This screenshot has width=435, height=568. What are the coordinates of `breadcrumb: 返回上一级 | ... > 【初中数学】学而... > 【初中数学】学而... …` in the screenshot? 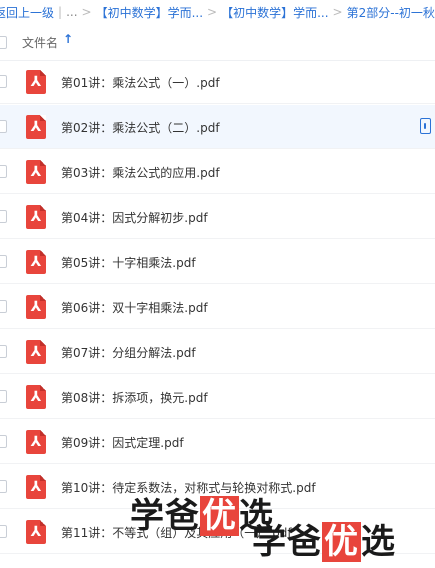 It's located at (217, 12).